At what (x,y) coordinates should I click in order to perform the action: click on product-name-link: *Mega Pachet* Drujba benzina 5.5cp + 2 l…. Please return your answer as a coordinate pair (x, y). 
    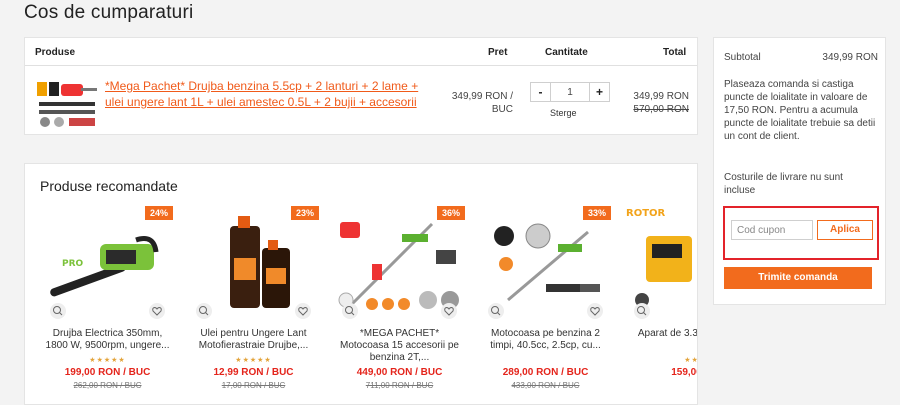
    Looking at the image, I should click on (265, 94).